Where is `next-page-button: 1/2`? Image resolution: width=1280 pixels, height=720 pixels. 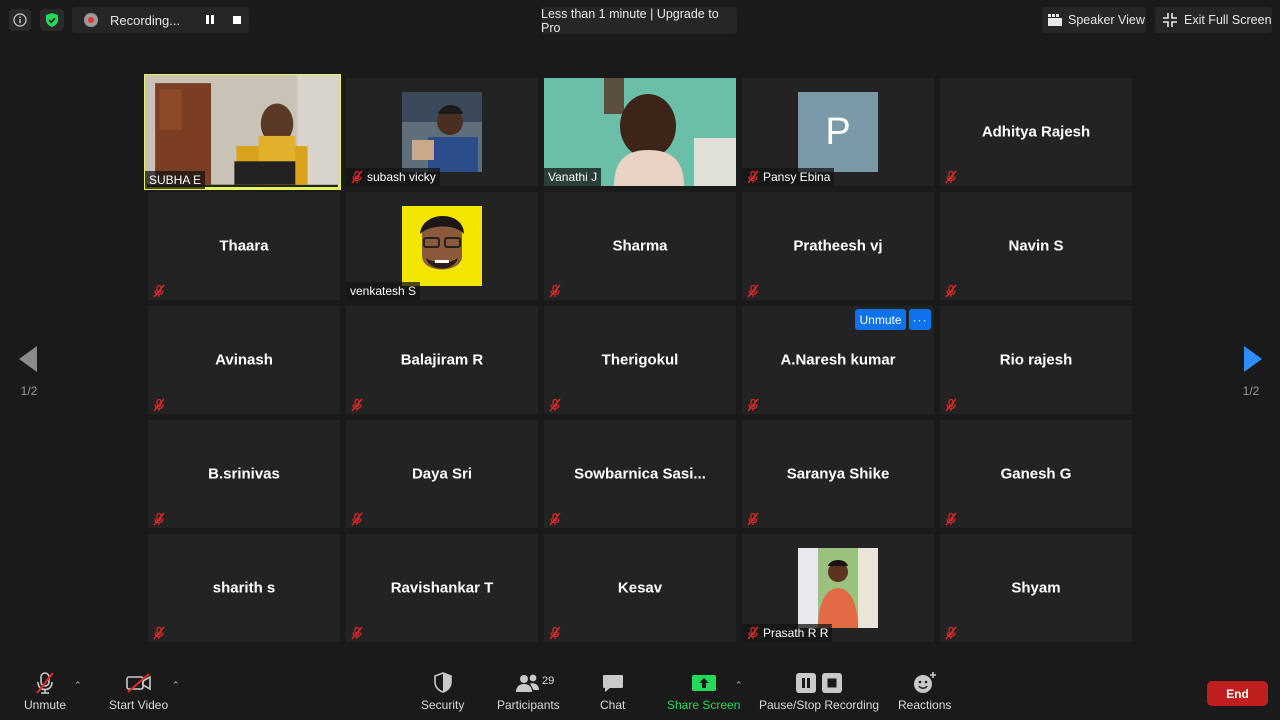
next-page-button: 1/2 is located at coordinates (1251, 362).